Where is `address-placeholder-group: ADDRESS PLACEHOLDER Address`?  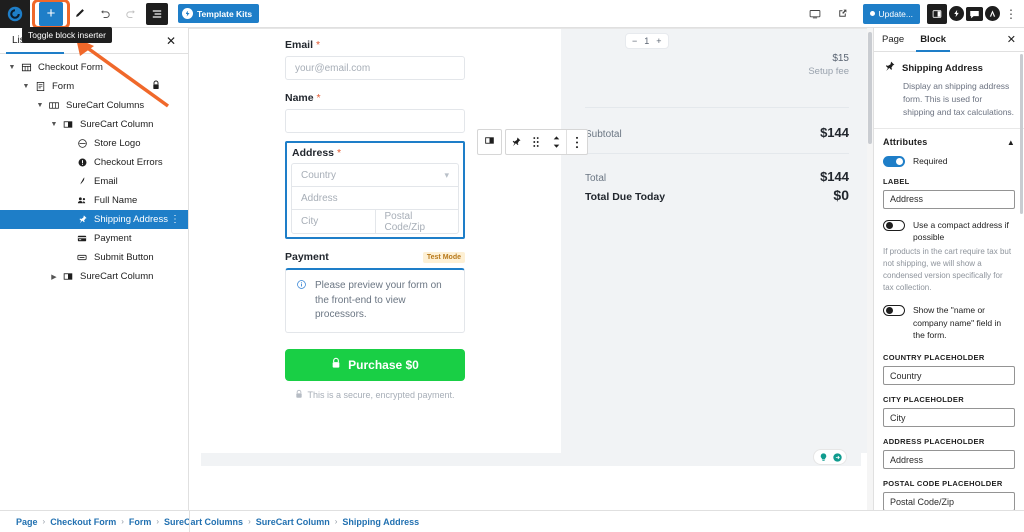 address-placeholder-group: ADDRESS PLACEHOLDER Address is located at coordinates (949, 453).